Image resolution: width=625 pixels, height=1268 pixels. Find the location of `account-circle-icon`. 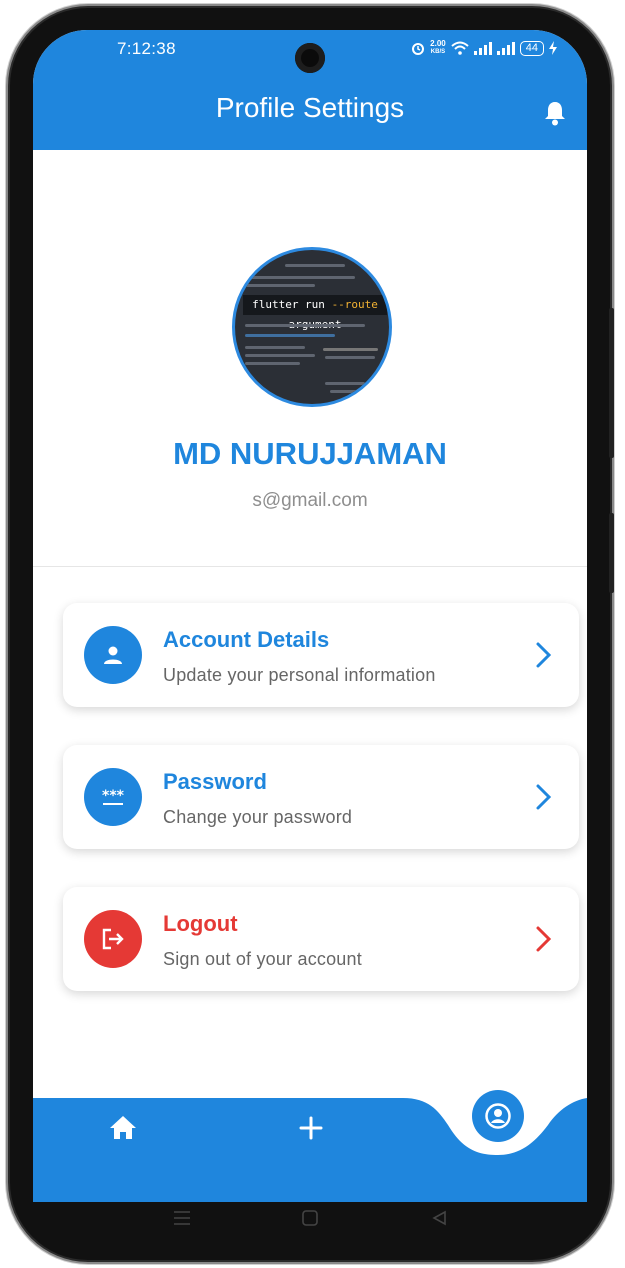

account-circle-icon is located at coordinates (498, 1116).